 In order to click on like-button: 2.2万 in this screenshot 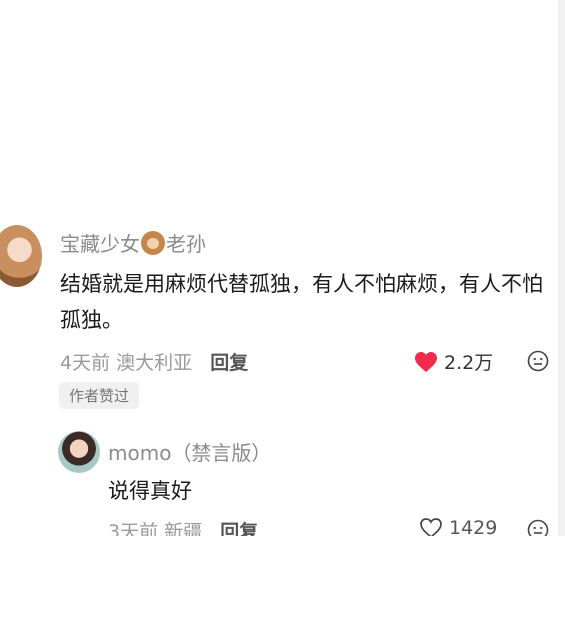, I will do `click(453, 361)`.